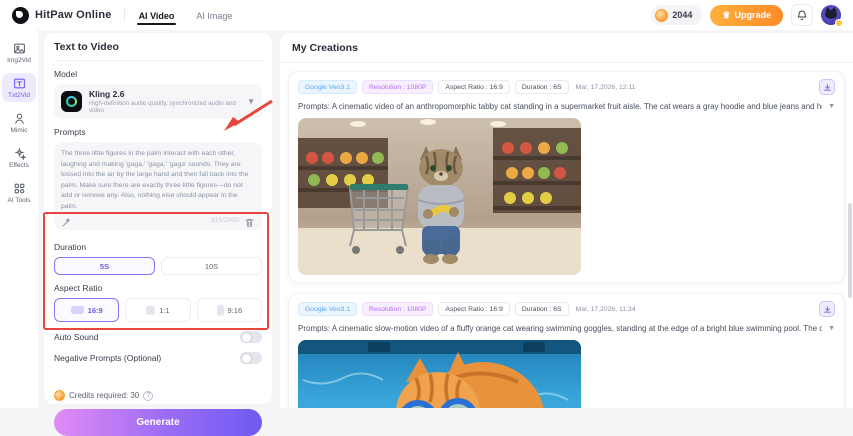 The width and height of the screenshot is (853, 436). I want to click on sidebar-item-ai-tools: AI Tools, so click(19, 192).